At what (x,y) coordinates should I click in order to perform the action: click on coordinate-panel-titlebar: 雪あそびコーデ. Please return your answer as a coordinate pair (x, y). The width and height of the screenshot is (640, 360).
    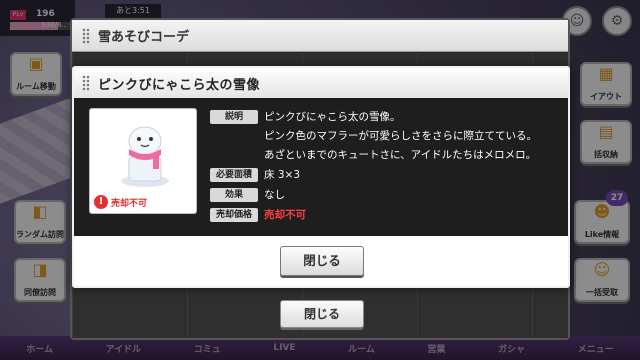
    Looking at the image, I should click on (320, 36).